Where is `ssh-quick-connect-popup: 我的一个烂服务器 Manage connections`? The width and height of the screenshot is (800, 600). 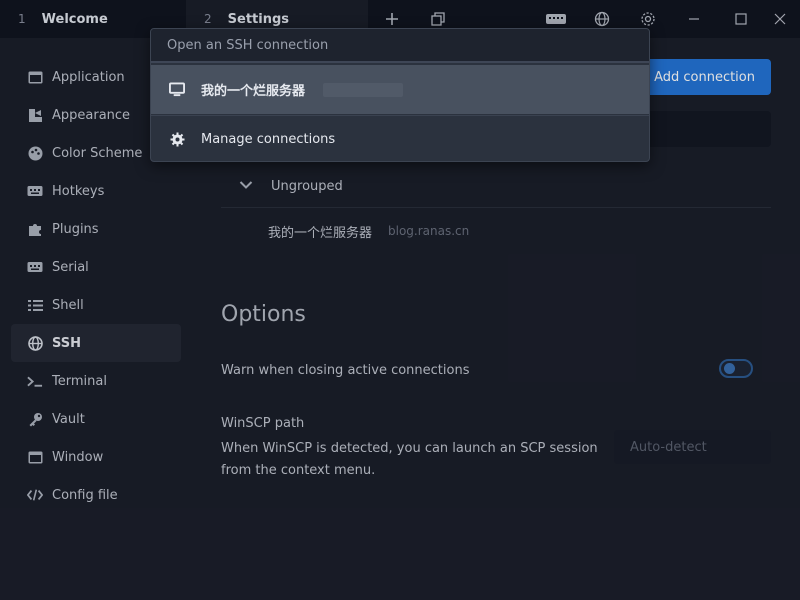 ssh-quick-connect-popup: 我的一个烂服务器 Manage connections is located at coordinates (400, 95).